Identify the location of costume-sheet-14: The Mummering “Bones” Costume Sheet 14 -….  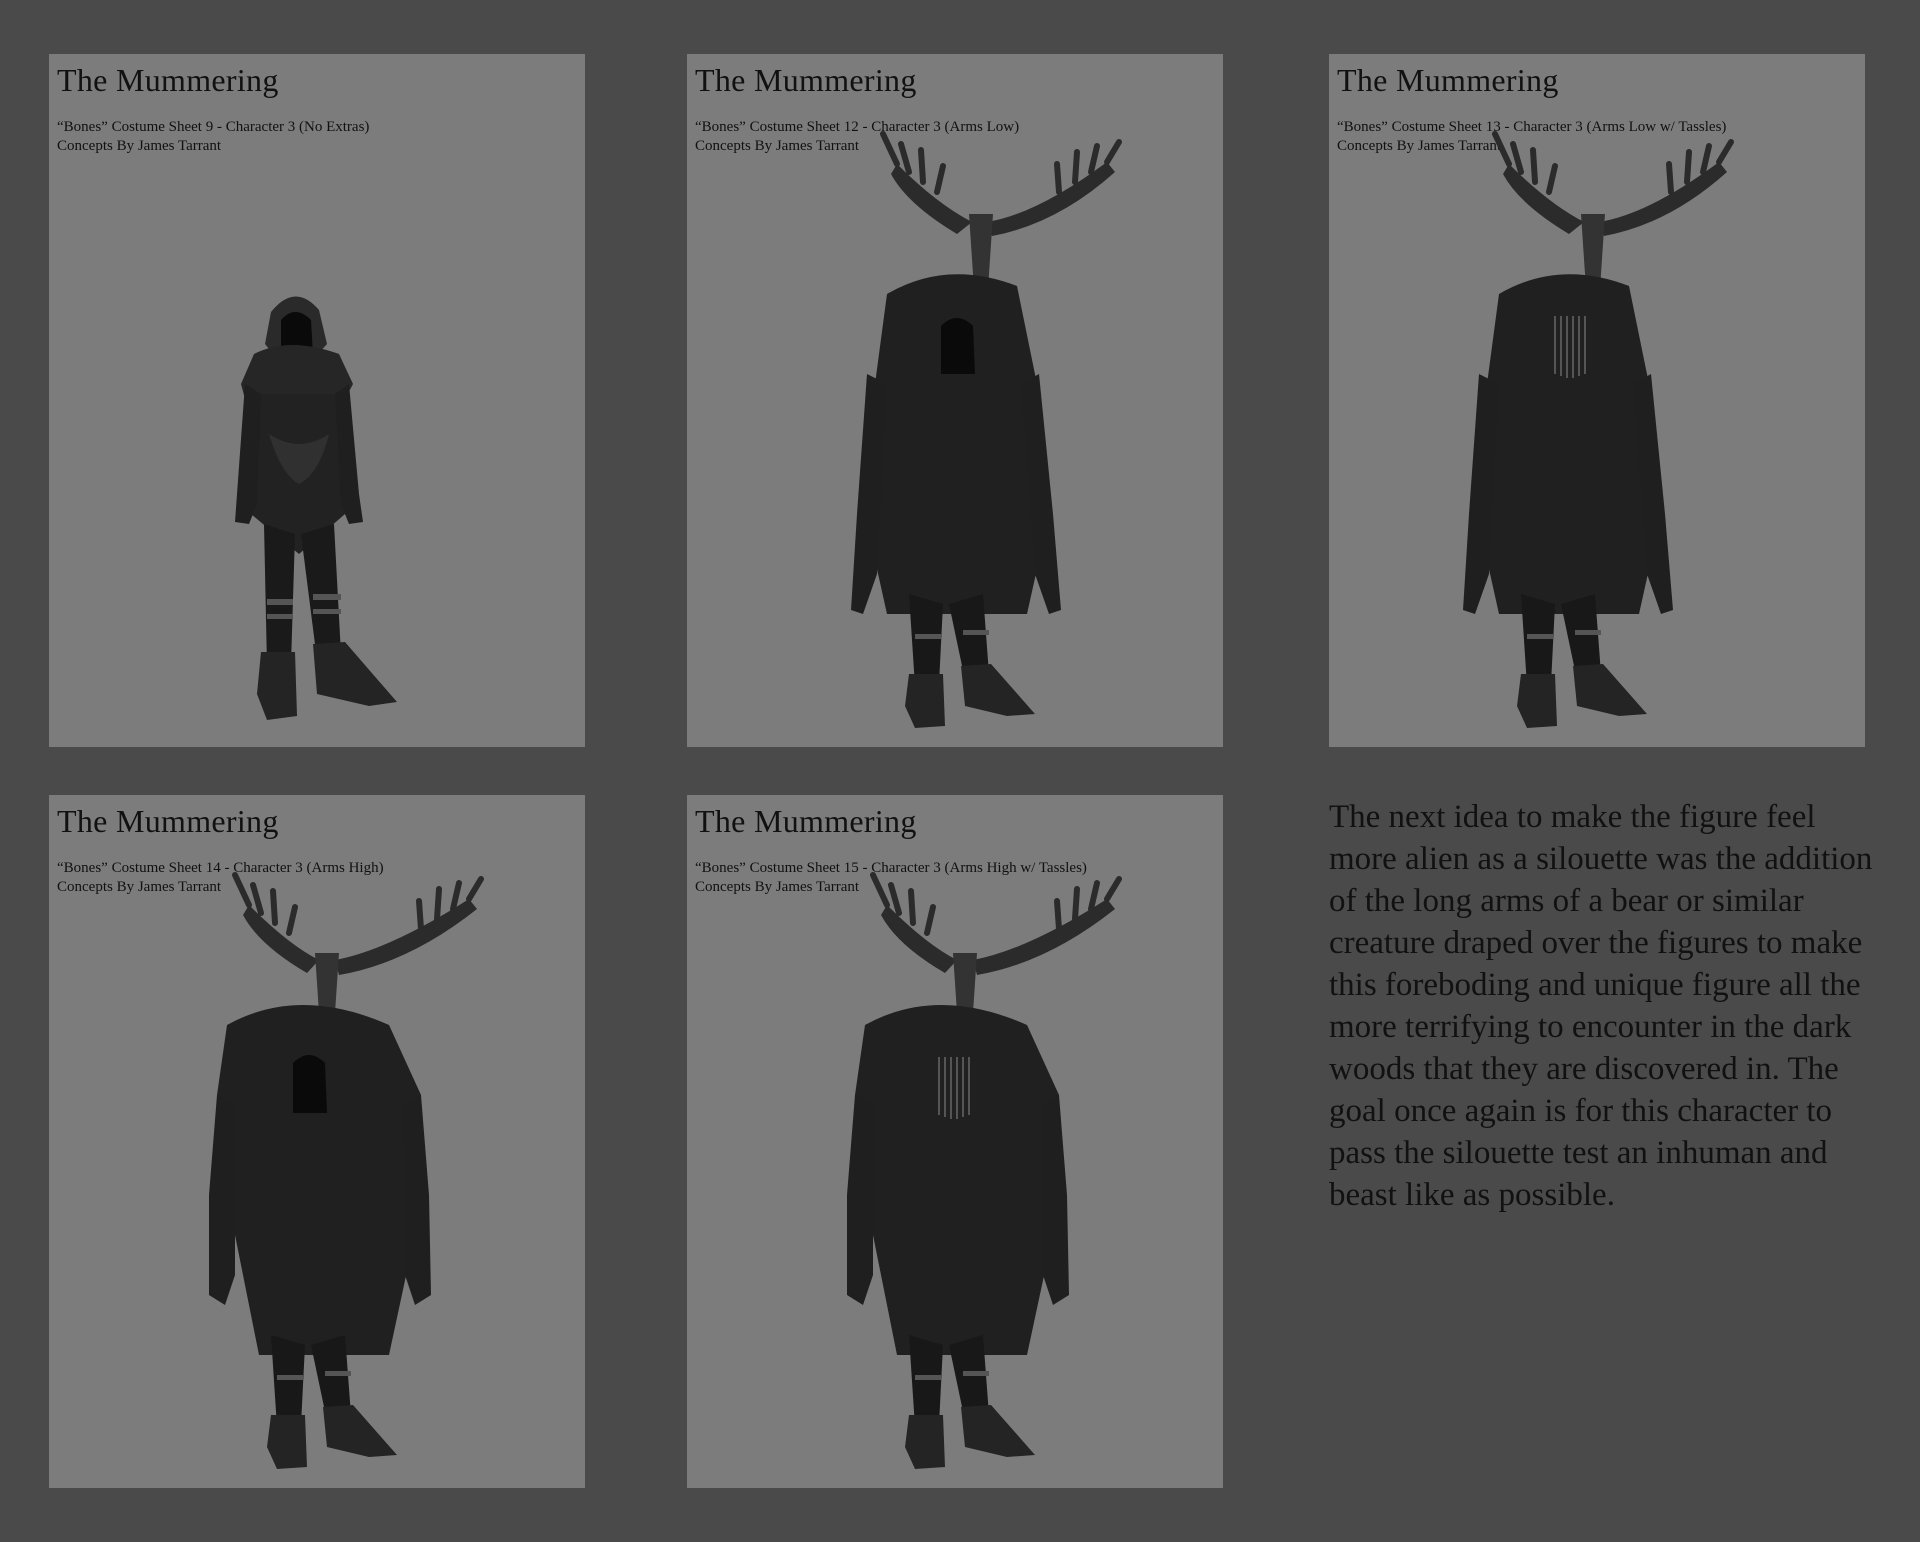
(317, 1141).